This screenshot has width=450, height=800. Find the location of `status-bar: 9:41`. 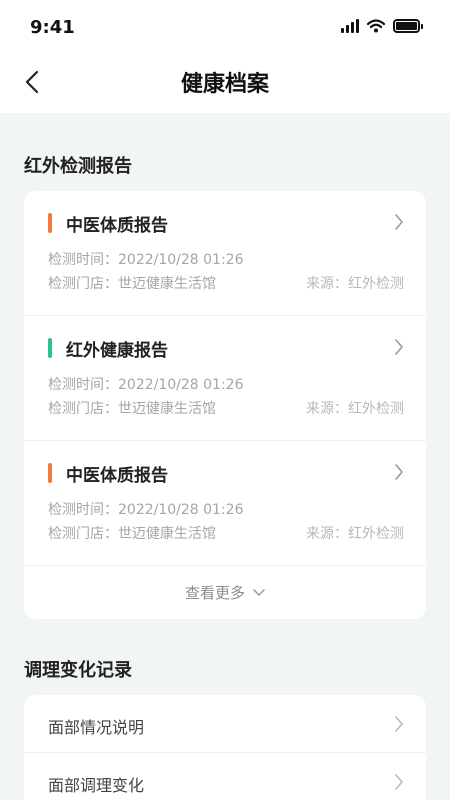

status-bar: 9:41 is located at coordinates (225, 28).